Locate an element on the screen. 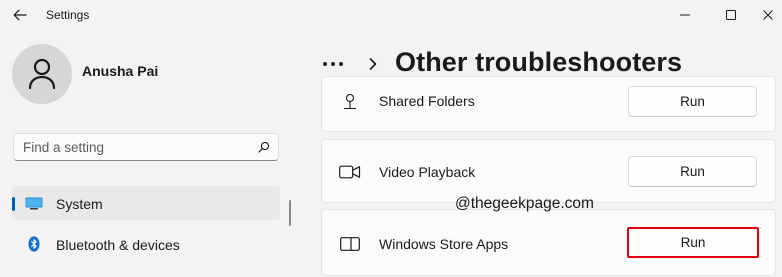  maximize-icon is located at coordinates (731, 15).